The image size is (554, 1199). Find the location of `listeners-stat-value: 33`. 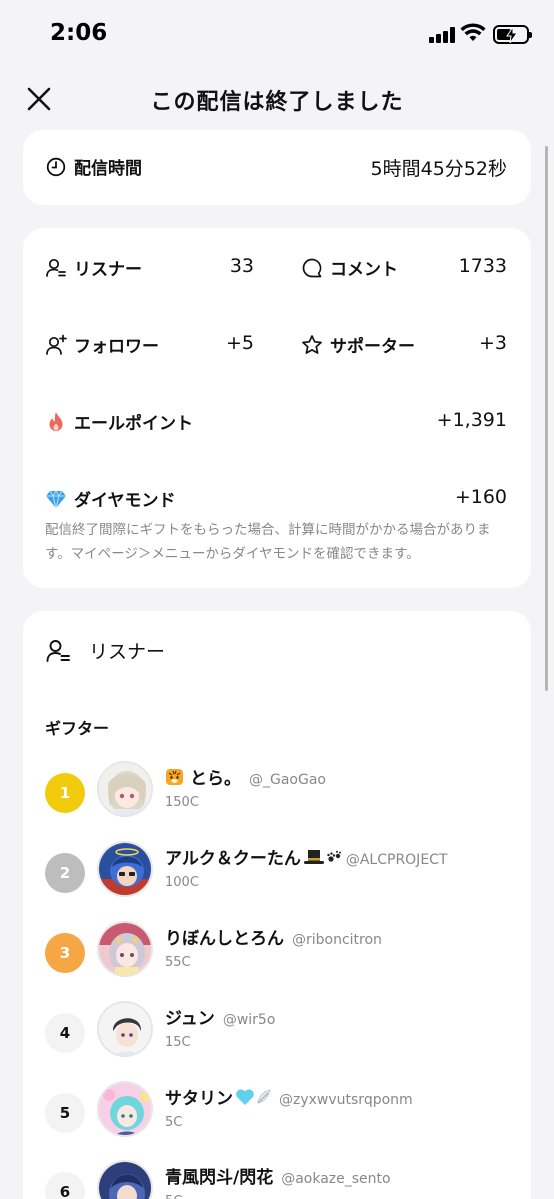

listeners-stat-value: 33 is located at coordinates (241, 266).